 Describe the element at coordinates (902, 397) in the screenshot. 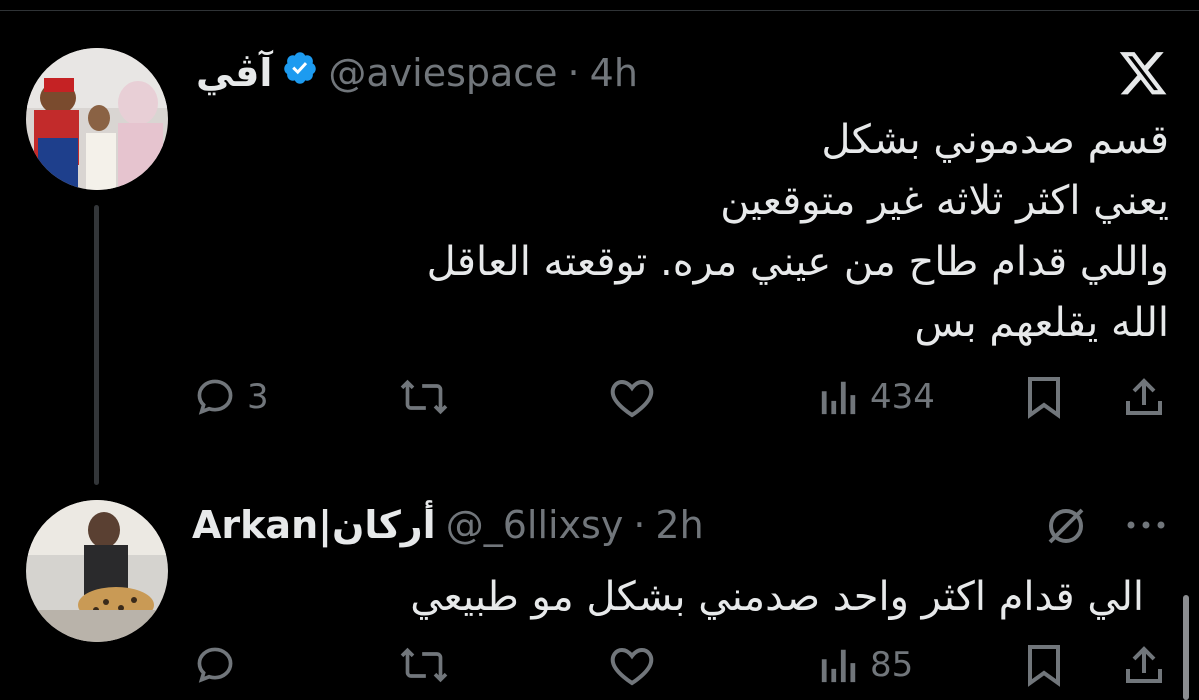

I see `view-count: 434` at that location.